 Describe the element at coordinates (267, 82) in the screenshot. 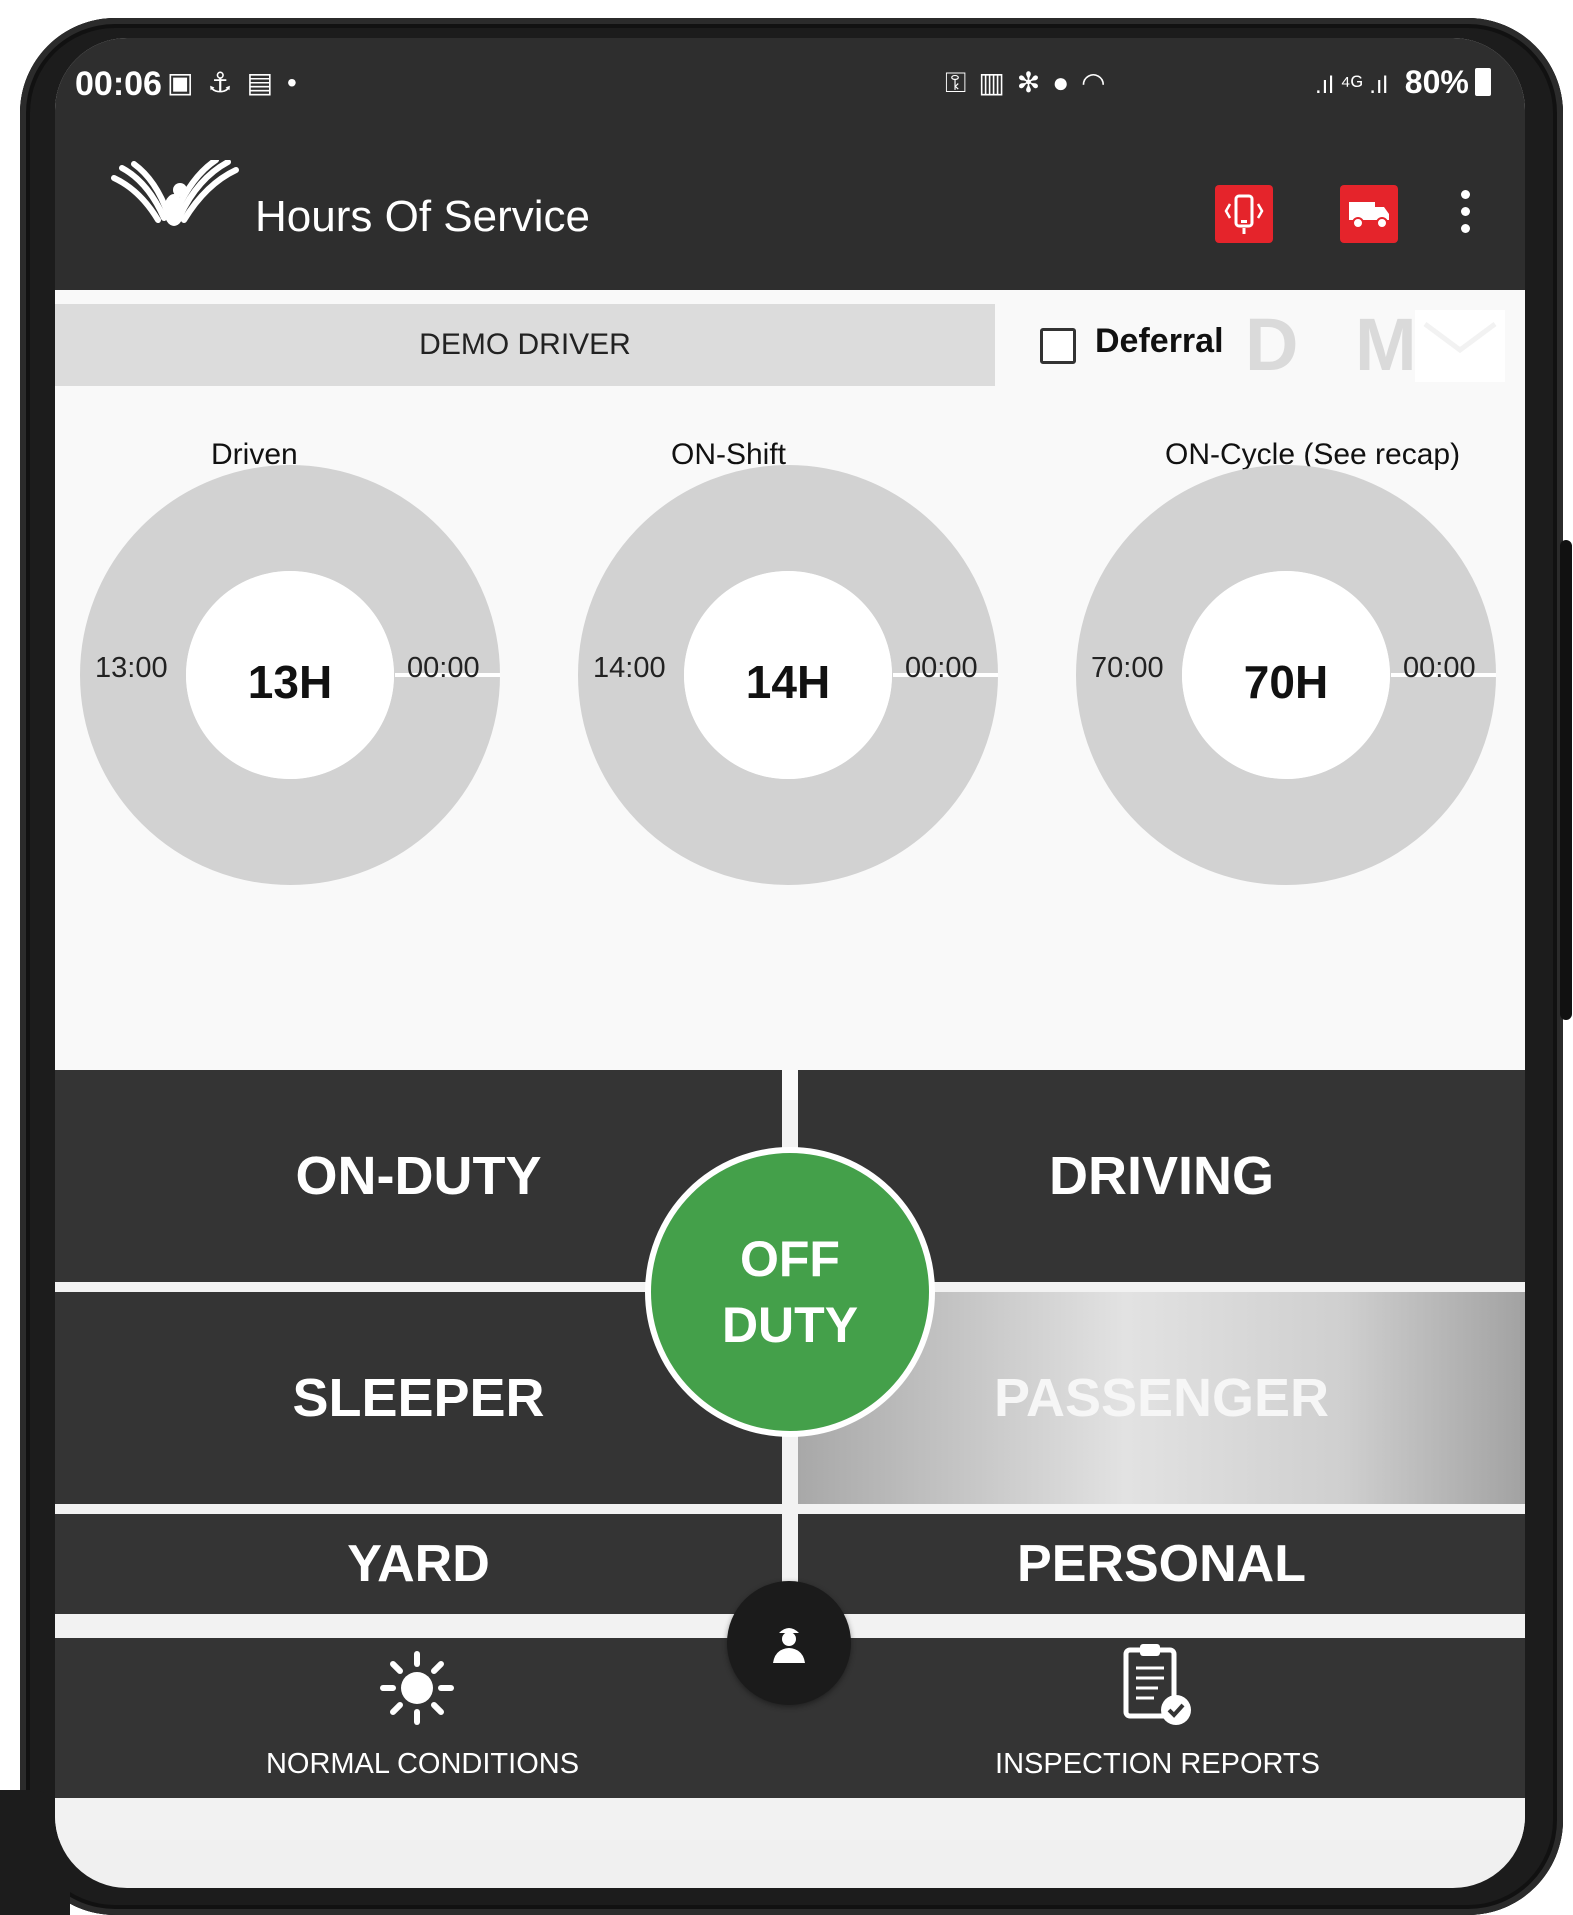

I see `app-icon: ▤` at that location.